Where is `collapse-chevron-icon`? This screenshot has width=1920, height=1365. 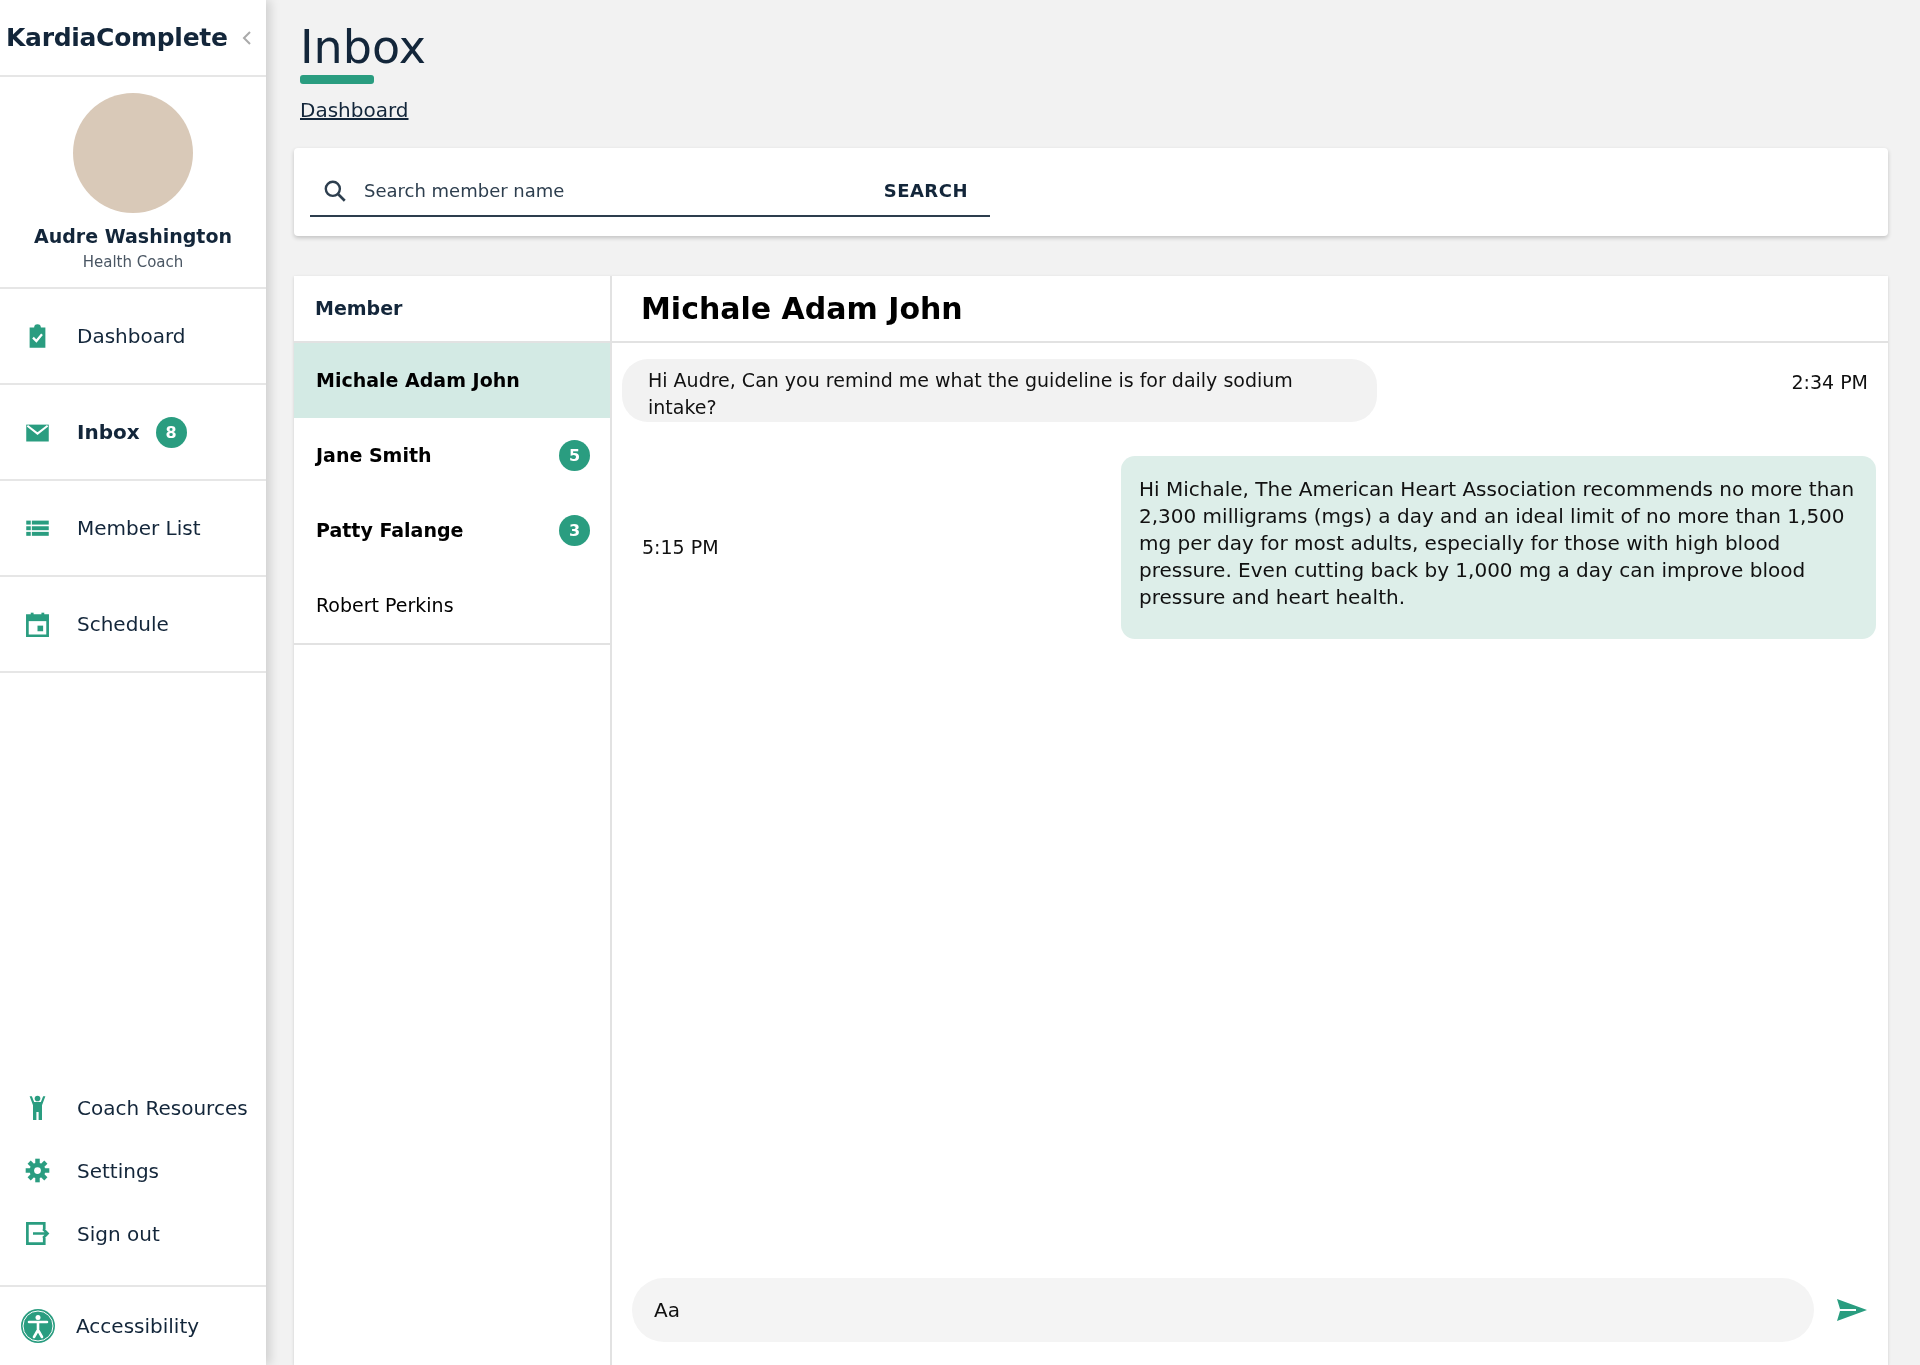 collapse-chevron-icon is located at coordinates (246, 37).